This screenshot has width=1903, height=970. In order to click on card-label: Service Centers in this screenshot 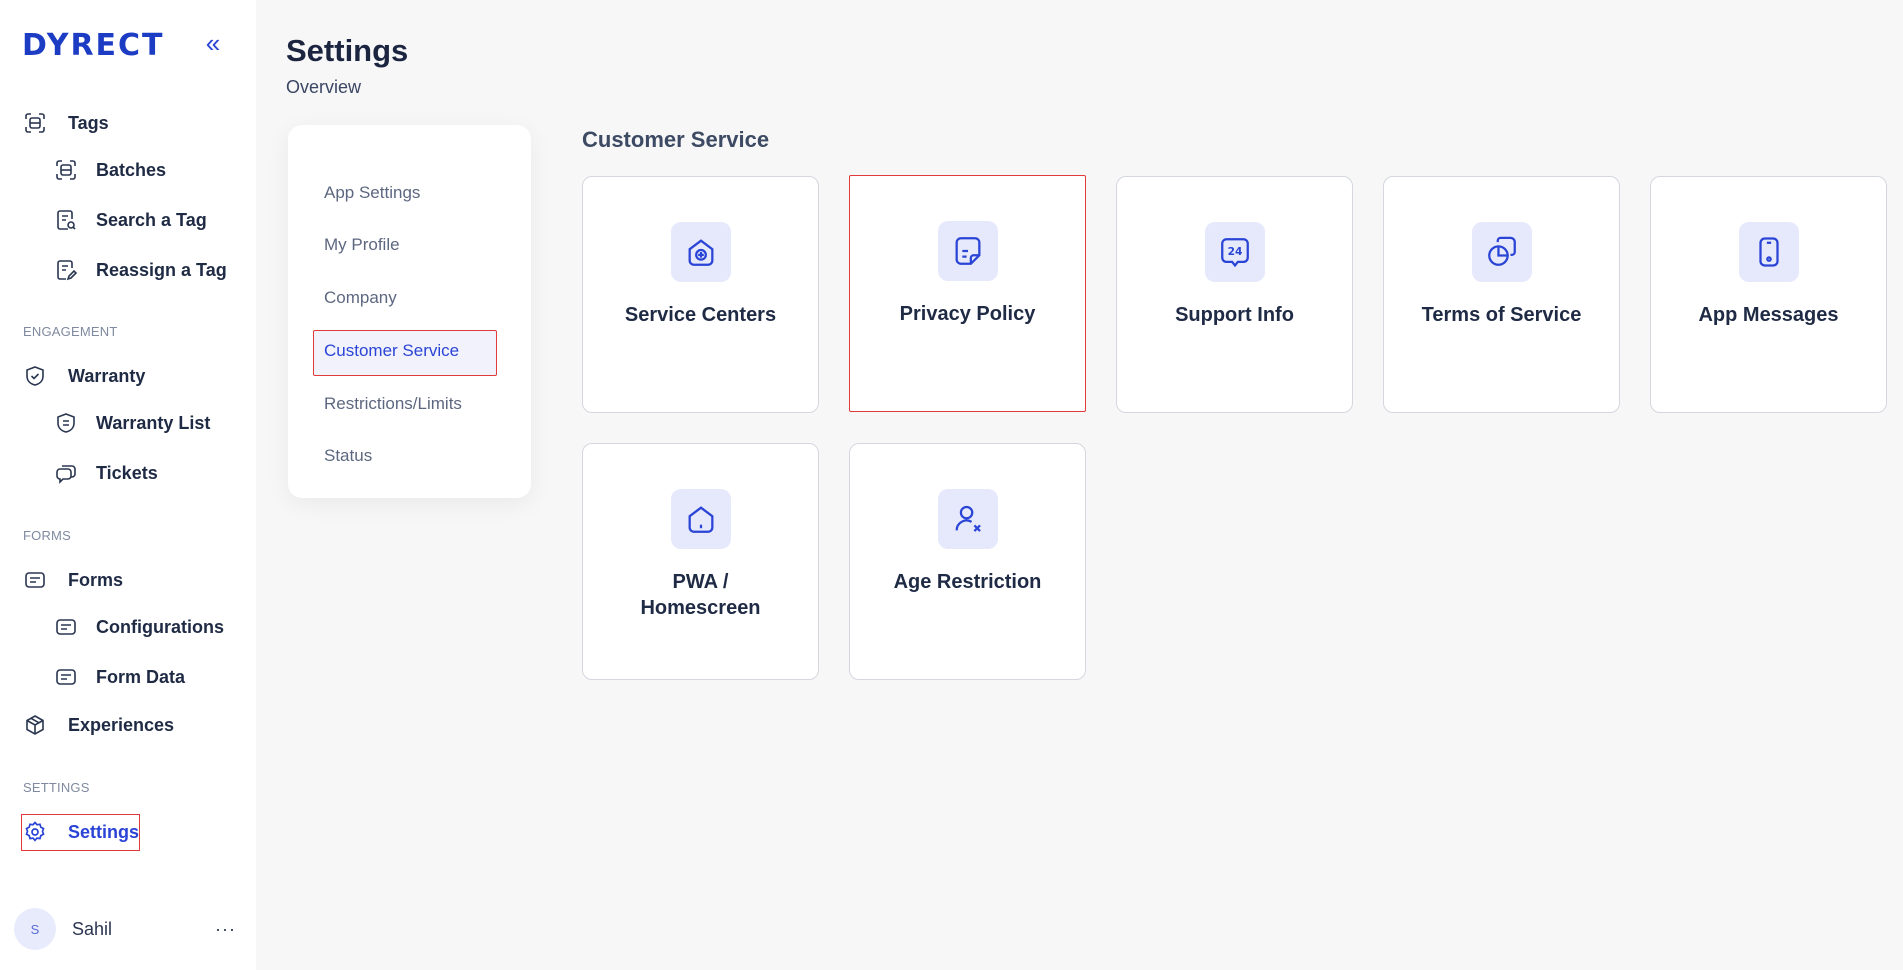, I will do `click(700, 315)`.